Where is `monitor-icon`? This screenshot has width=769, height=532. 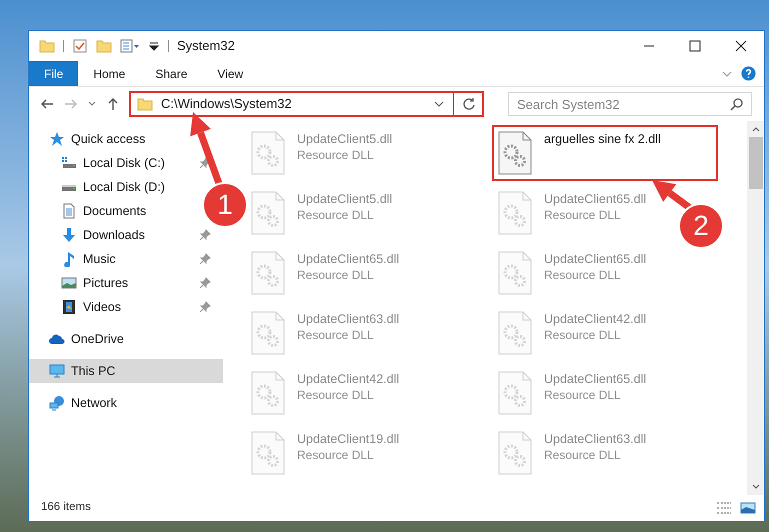
monitor-icon is located at coordinates (57, 371).